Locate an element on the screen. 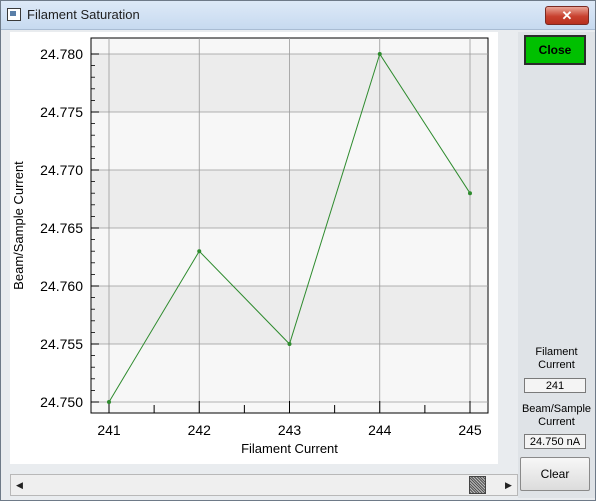  x-tick-label: 241 is located at coordinates (109, 430).